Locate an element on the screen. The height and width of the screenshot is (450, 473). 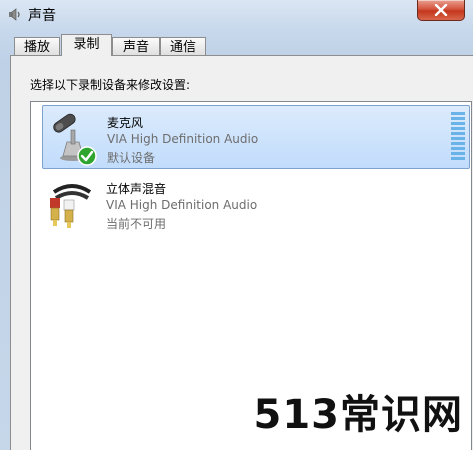
audio-cable-icon is located at coordinates (72, 204).